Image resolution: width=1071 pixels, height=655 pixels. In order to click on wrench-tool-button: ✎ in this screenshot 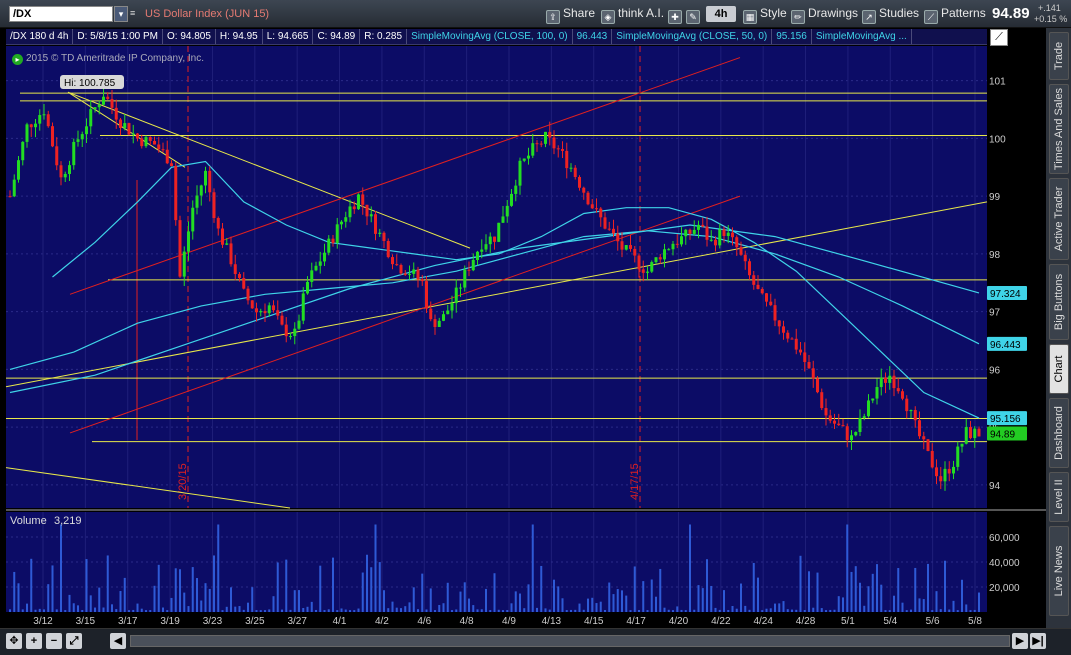, I will do `click(694, 14)`.